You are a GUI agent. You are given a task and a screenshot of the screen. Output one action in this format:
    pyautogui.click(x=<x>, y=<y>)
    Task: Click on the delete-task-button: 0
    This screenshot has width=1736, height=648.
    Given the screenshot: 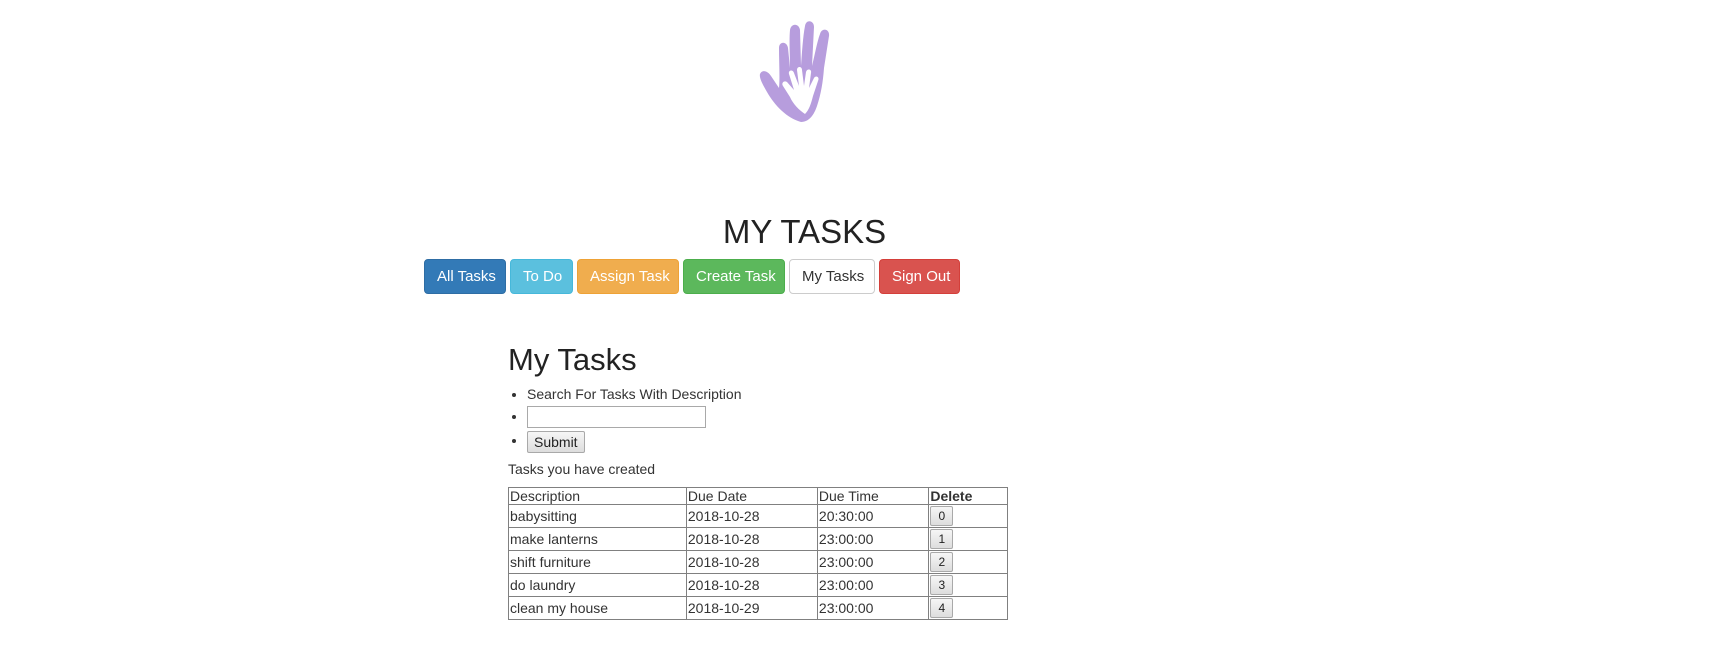 What is the action you would take?
    pyautogui.click(x=942, y=515)
    